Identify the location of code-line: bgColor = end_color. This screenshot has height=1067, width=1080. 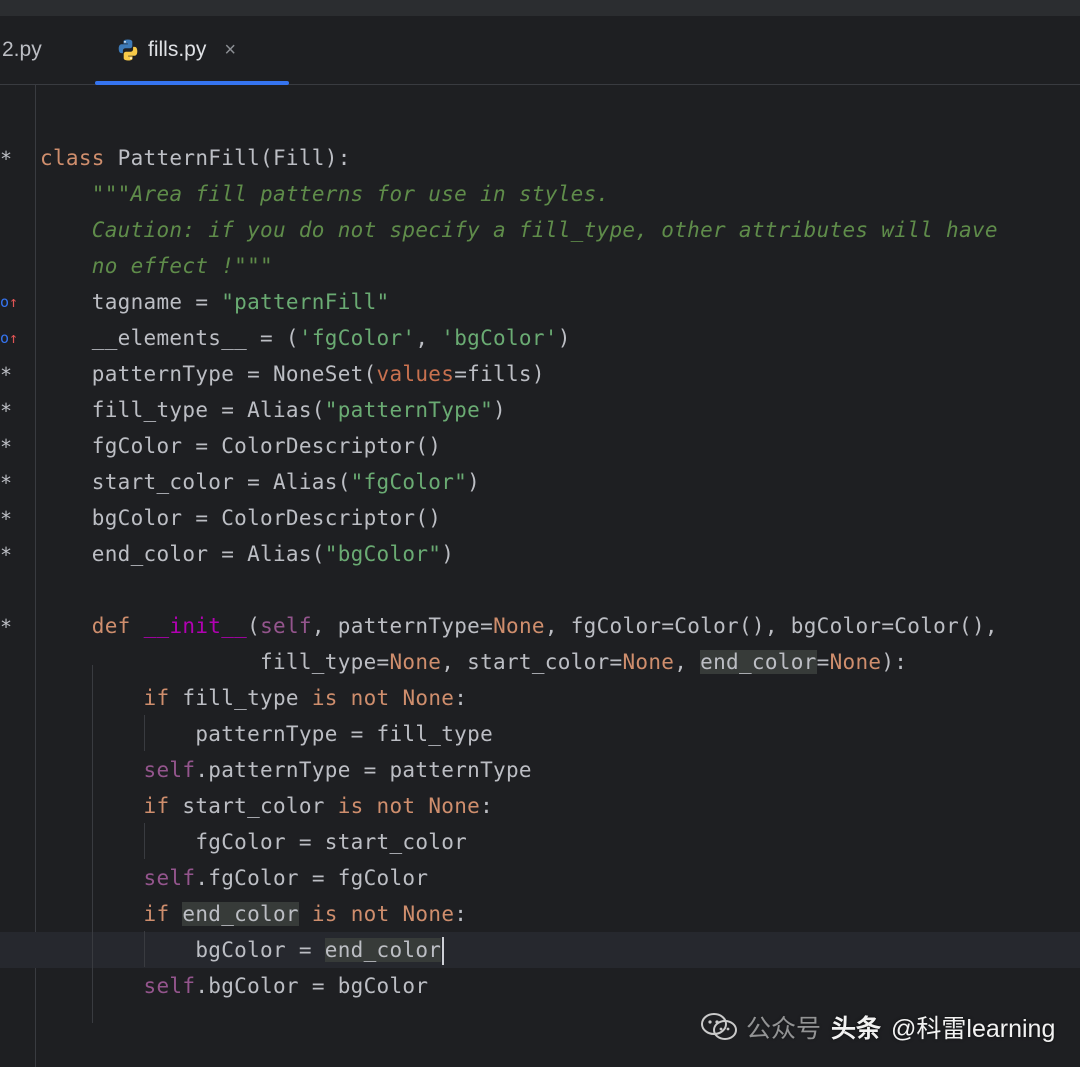
(540, 950).